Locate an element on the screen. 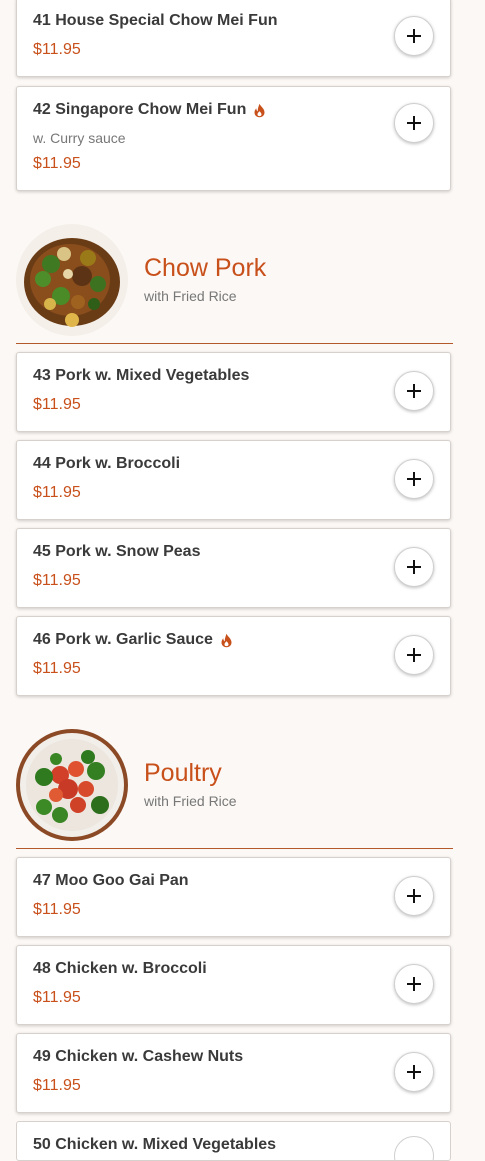 The width and height of the screenshot is (485, 1161). item-name-text: 48 Chicken w. Broccoli is located at coordinates (120, 968).